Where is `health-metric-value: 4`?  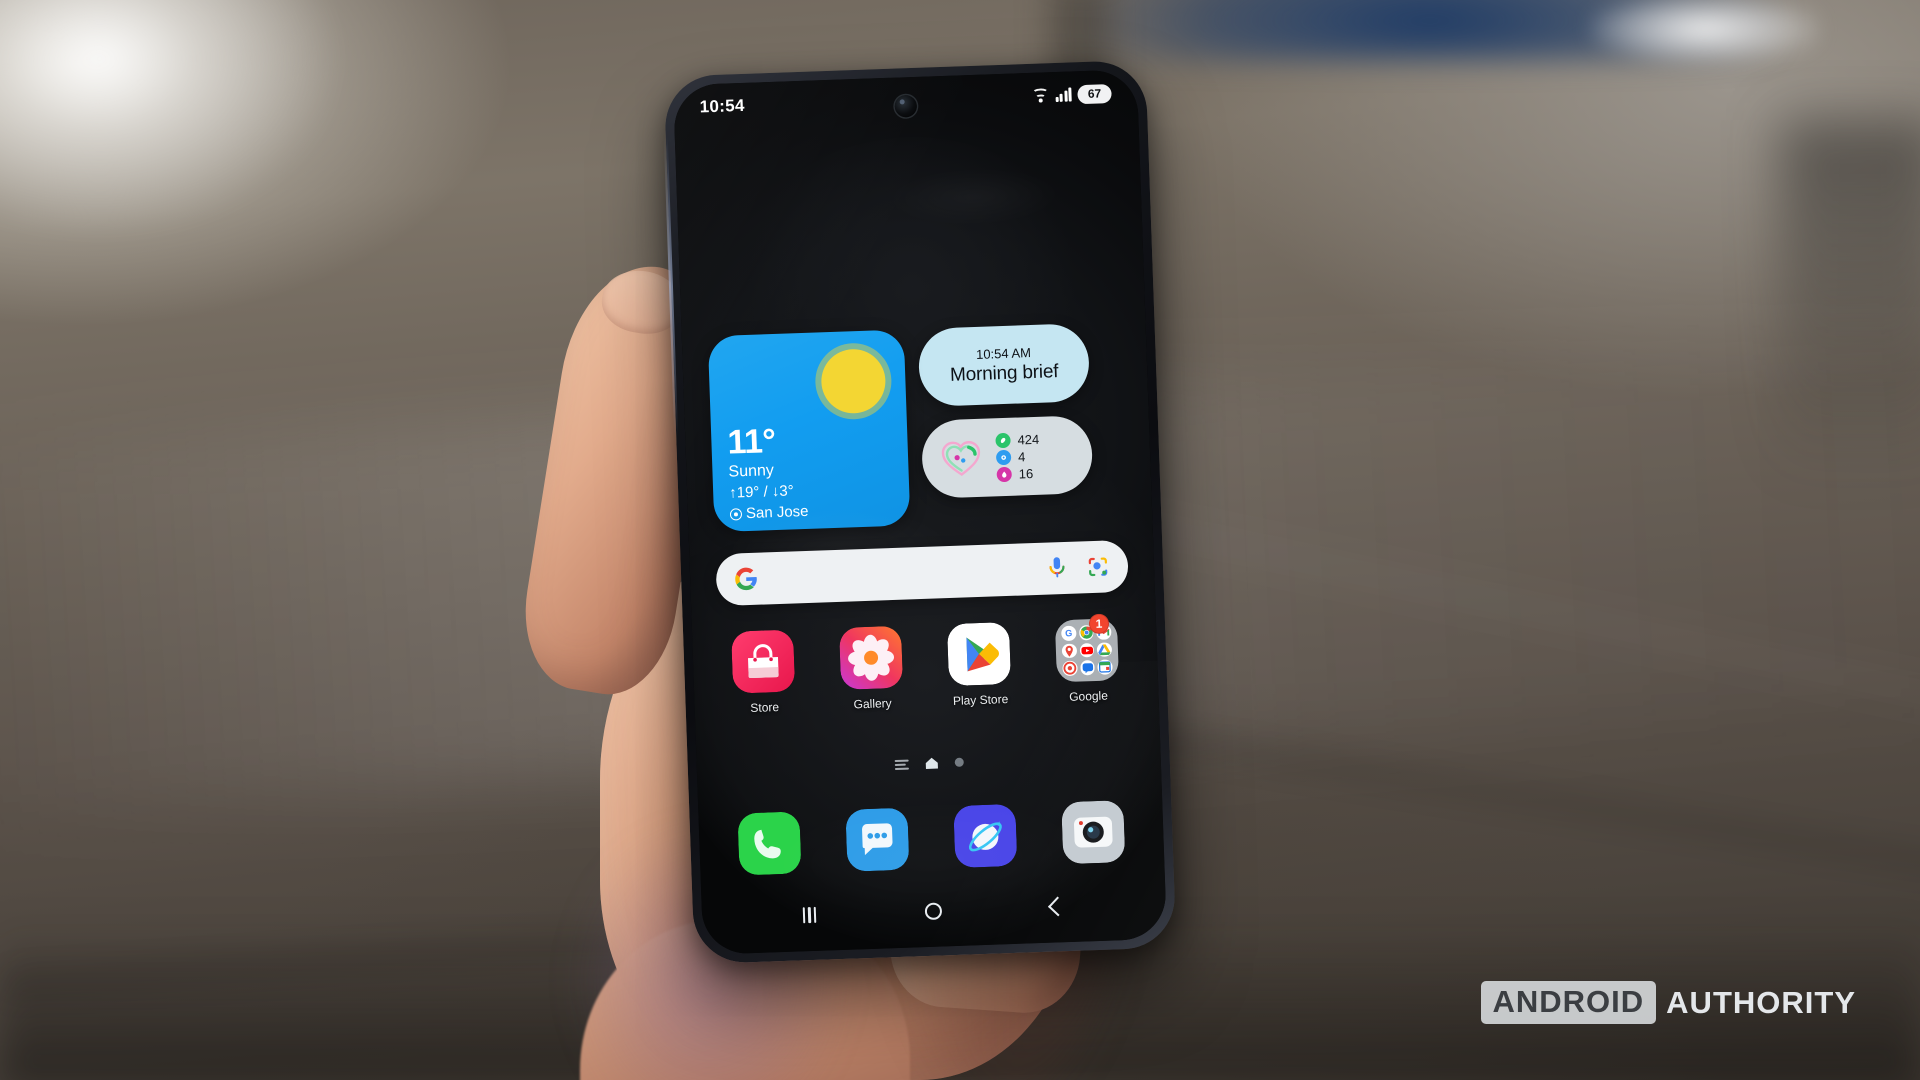 health-metric-value: 4 is located at coordinates (1021, 456).